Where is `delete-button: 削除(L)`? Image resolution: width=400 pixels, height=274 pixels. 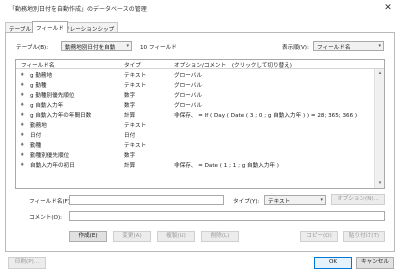 delete-button: 削除(L) is located at coordinates (220, 236).